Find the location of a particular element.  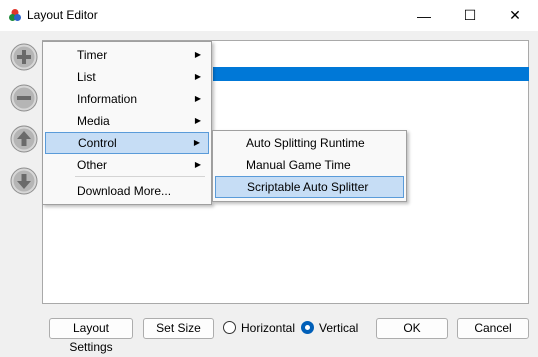

selected-component-row is located at coordinates (371, 74).